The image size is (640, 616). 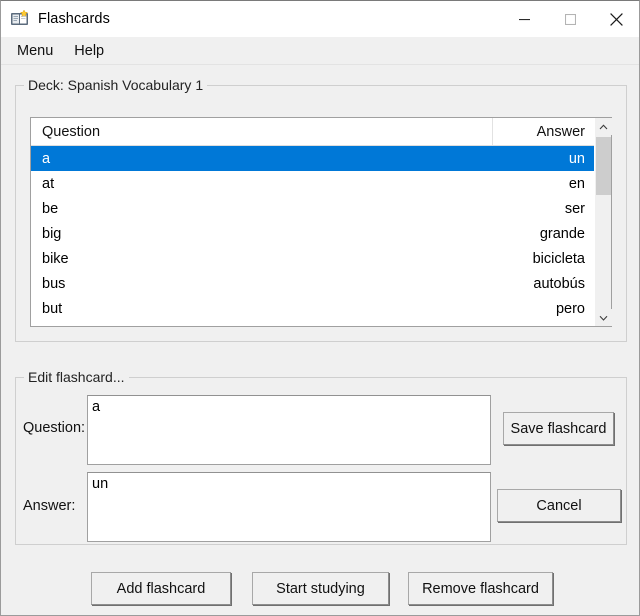 I want to click on table-header-row: Question Answer, so click(x=312, y=132).